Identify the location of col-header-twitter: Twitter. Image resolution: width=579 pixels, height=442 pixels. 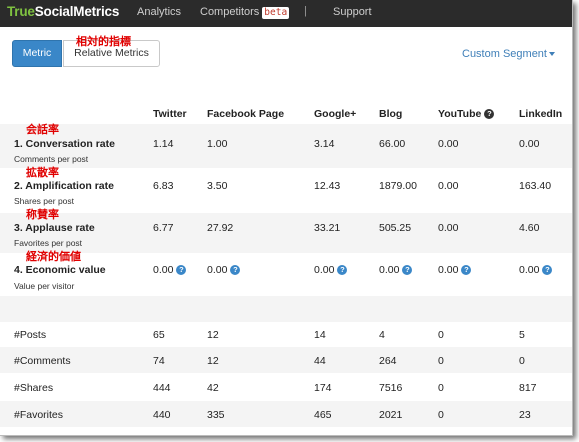
(170, 114).